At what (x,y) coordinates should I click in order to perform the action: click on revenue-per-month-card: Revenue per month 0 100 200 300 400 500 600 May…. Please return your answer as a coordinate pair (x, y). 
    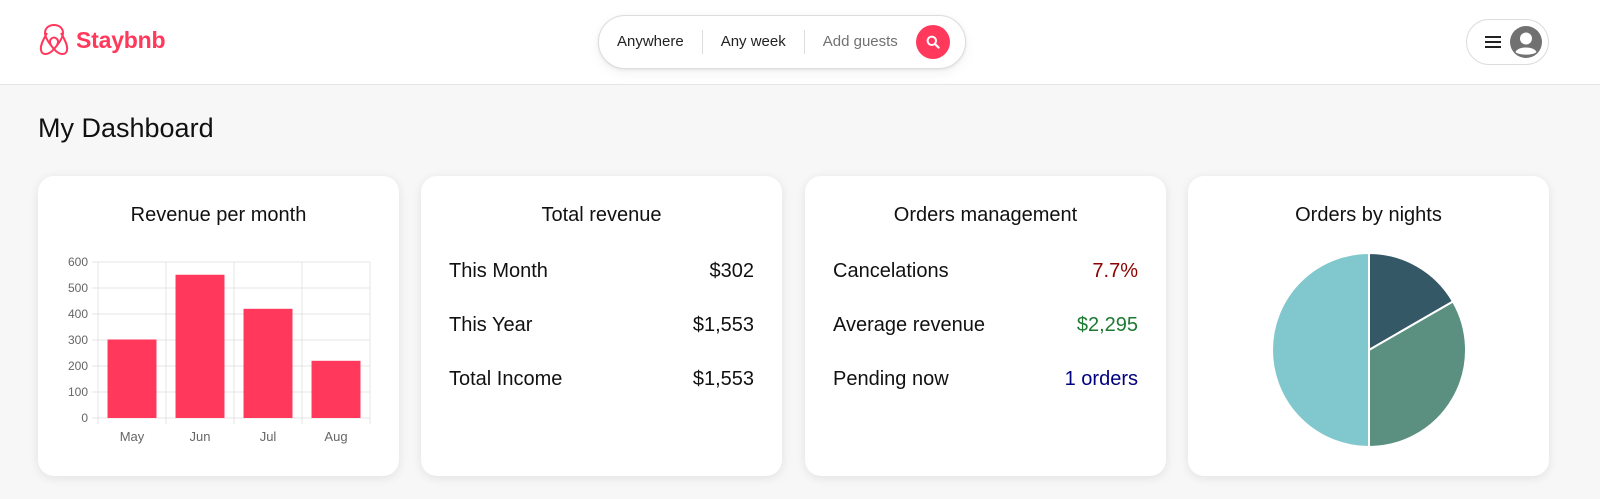
    Looking at the image, I should click on (218, 326).